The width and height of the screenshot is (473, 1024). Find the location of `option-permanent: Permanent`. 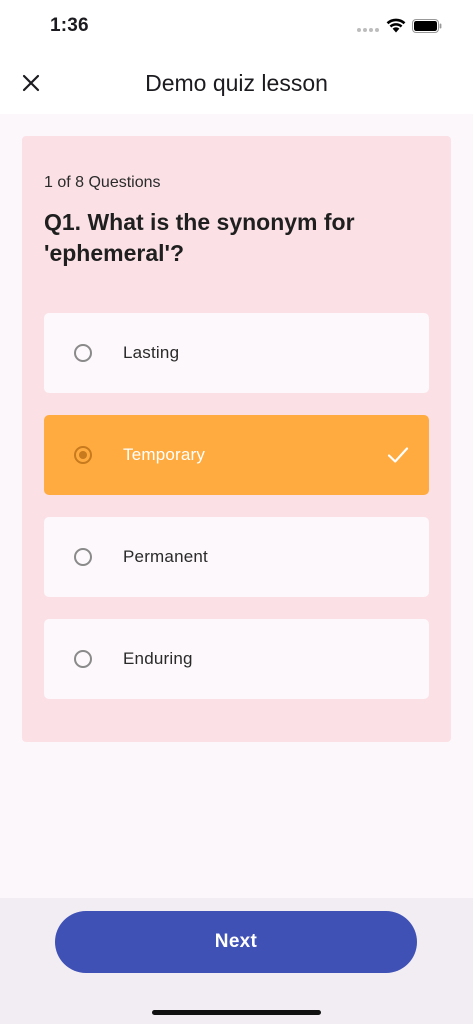

option-permanent: Permanent is located at coordinates (236, 557).